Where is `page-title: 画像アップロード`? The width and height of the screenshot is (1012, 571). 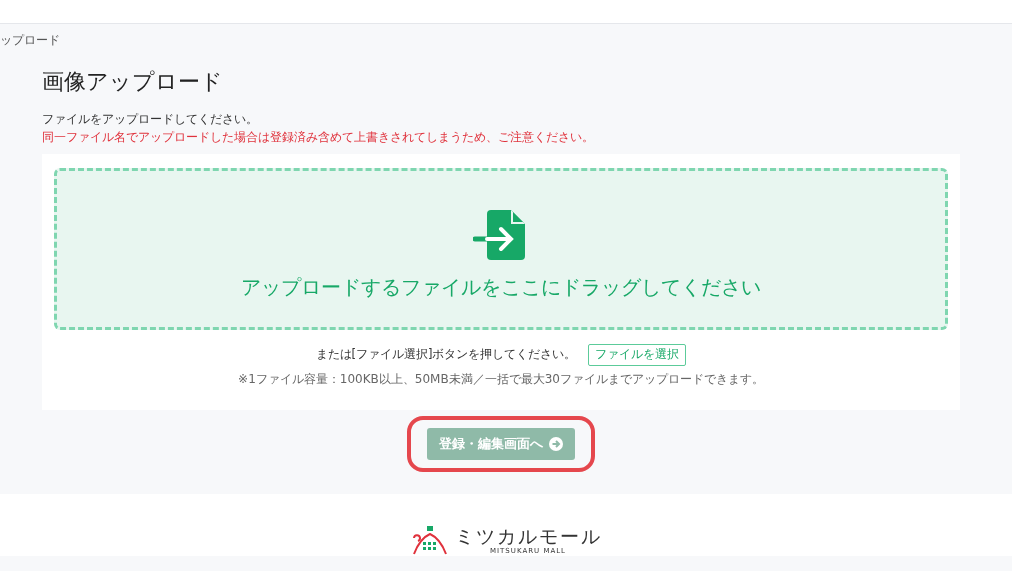
page-title: 画像アップロード is located at coordinates (133, 82).